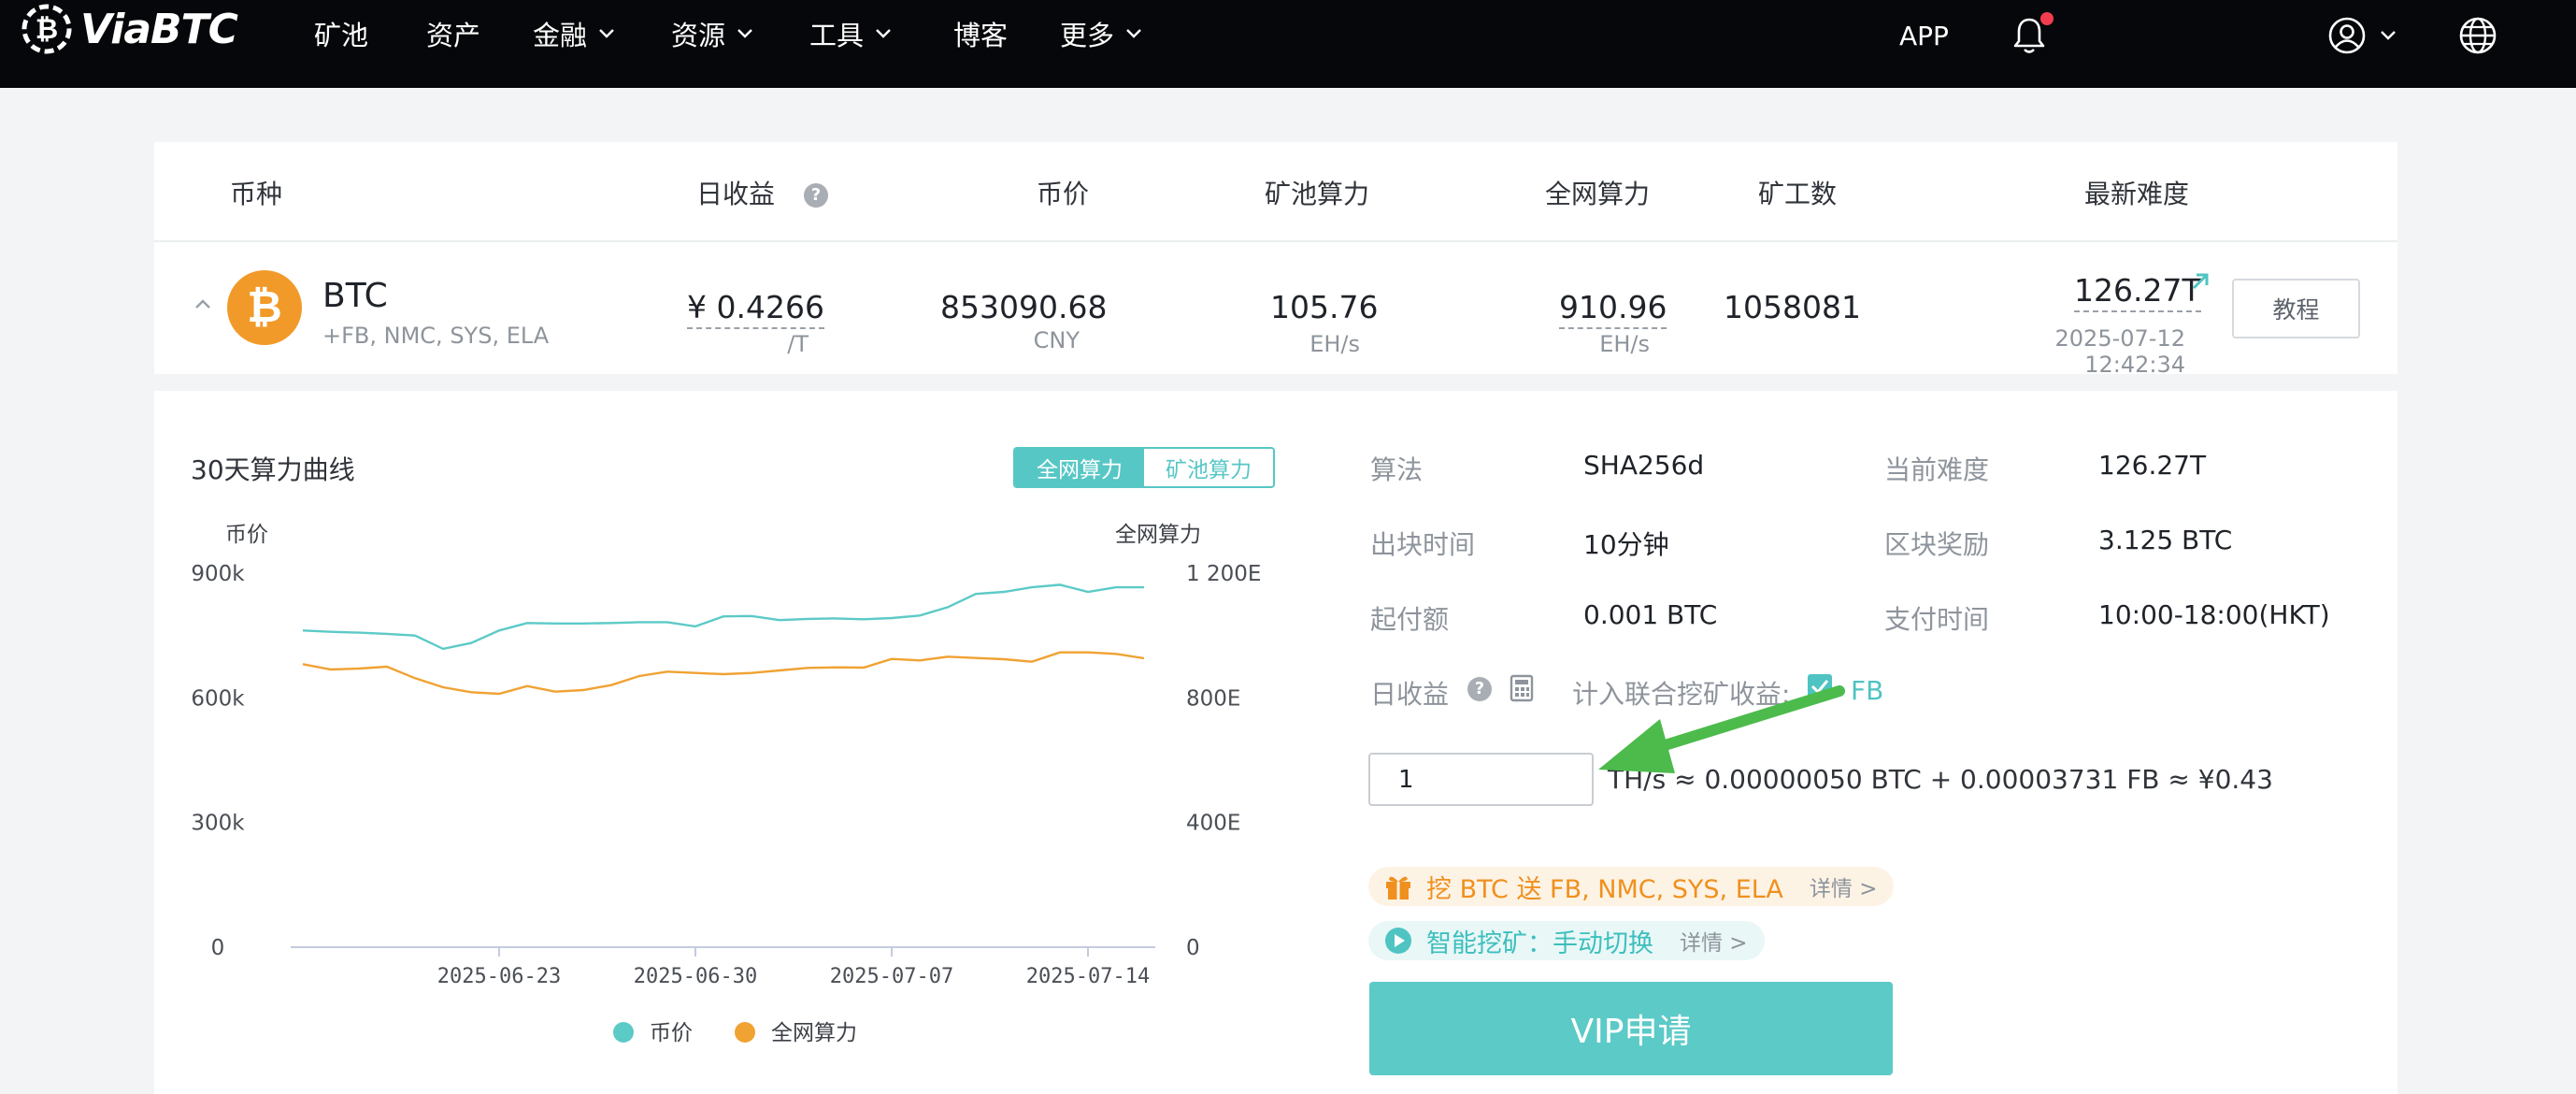 Image resolution: width=2576 pixels, height=1094 pixels. What do you see at coordinates (1626, 544) in the screenshot?
I see `block-time-value: 10分钟` at bounding box center [1626, 544].